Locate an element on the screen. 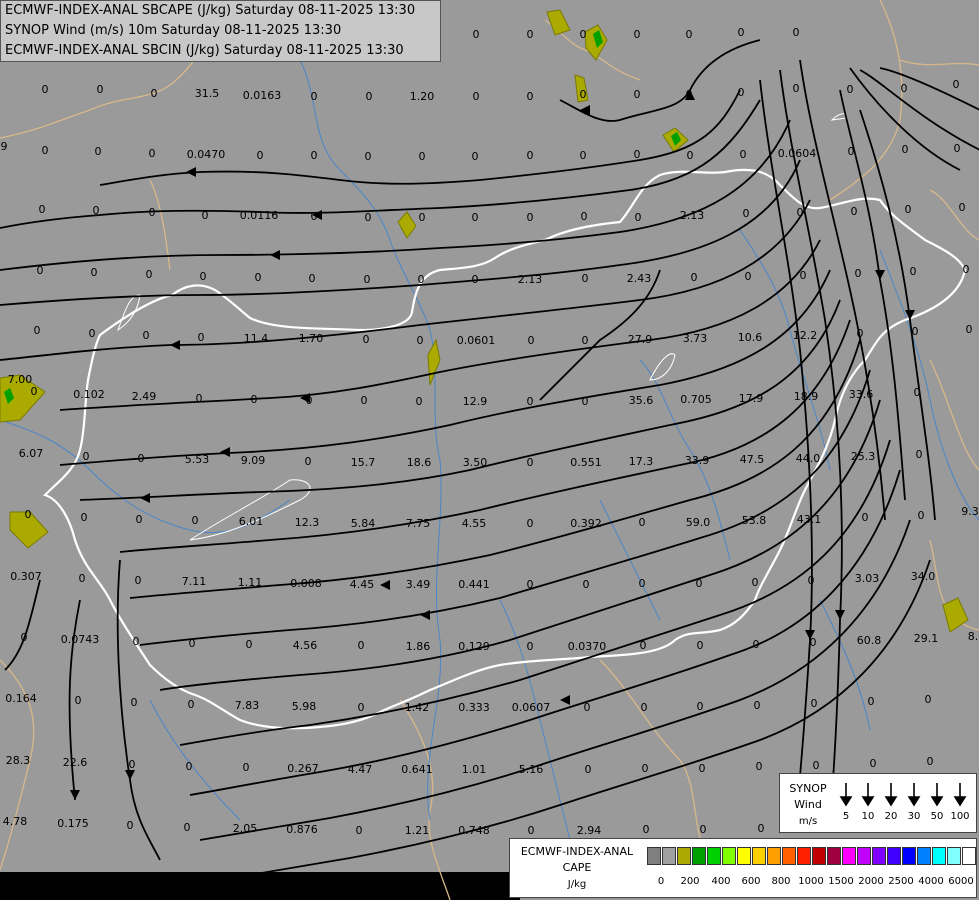 Image resolution: width=979 pixels, height=900 pixels. sbcin-value: 1.86 is located at coordinates (418, 646).